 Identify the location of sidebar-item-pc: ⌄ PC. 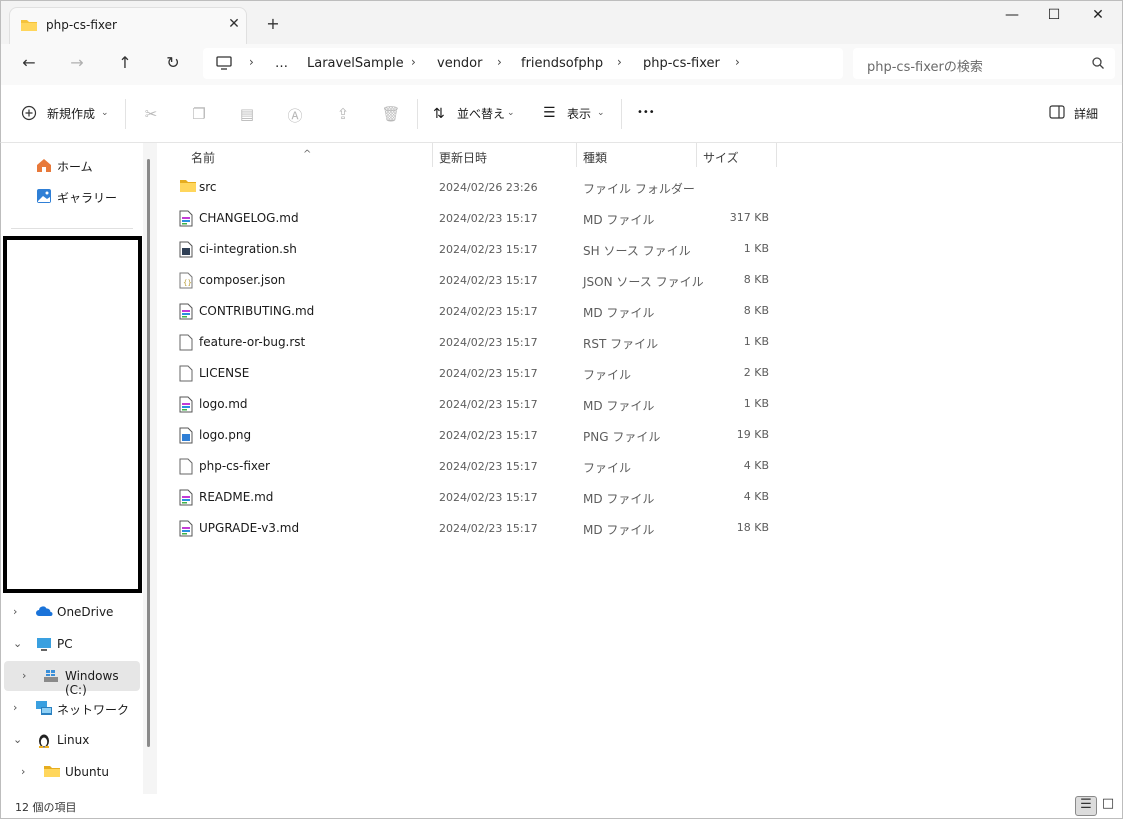
(71, 644).